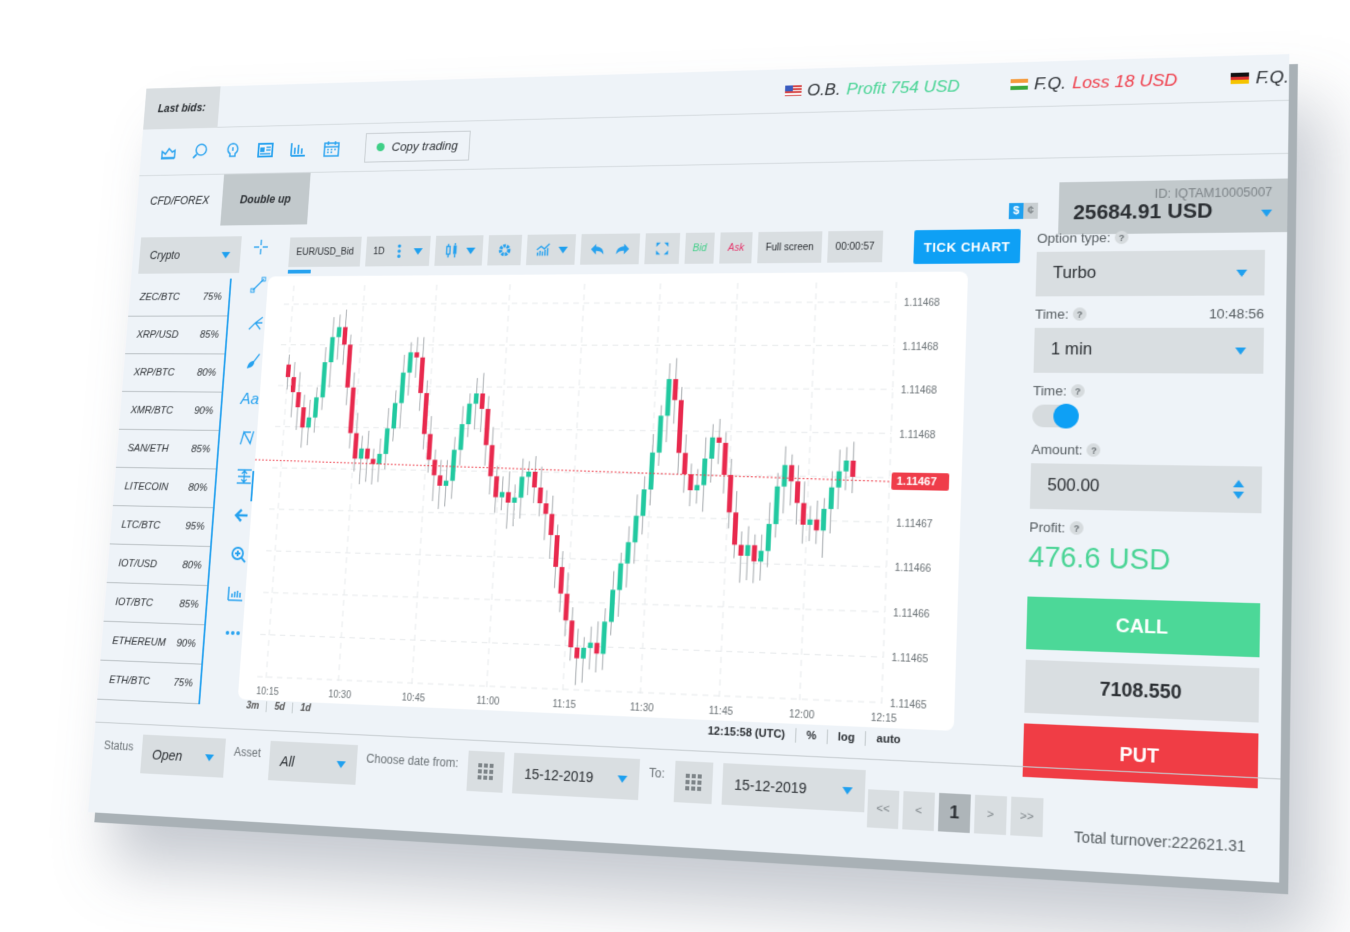 Image resolution: width=1350 pixels, height=932 pixels. I want to click on asset-select: All, so click(313, 762).